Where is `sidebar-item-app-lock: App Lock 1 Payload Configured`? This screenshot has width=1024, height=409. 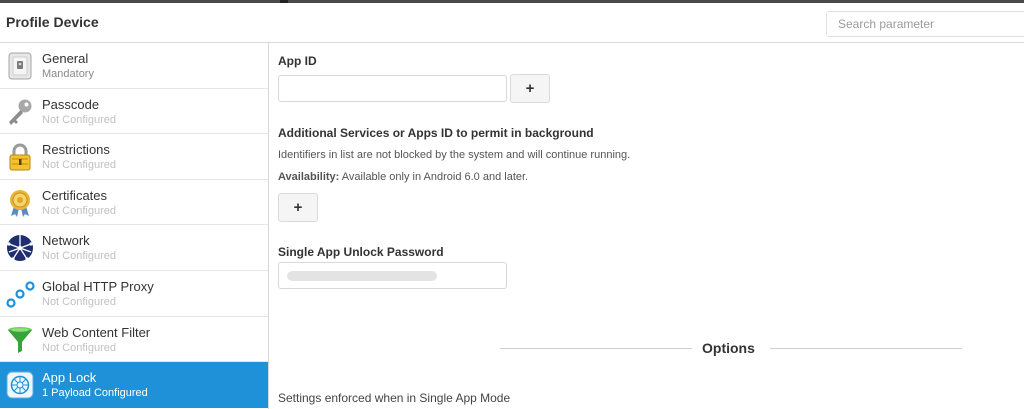
sidebar-item-app-lock: App Lock 1 Payload Configured is located at coordinates (134, 385).